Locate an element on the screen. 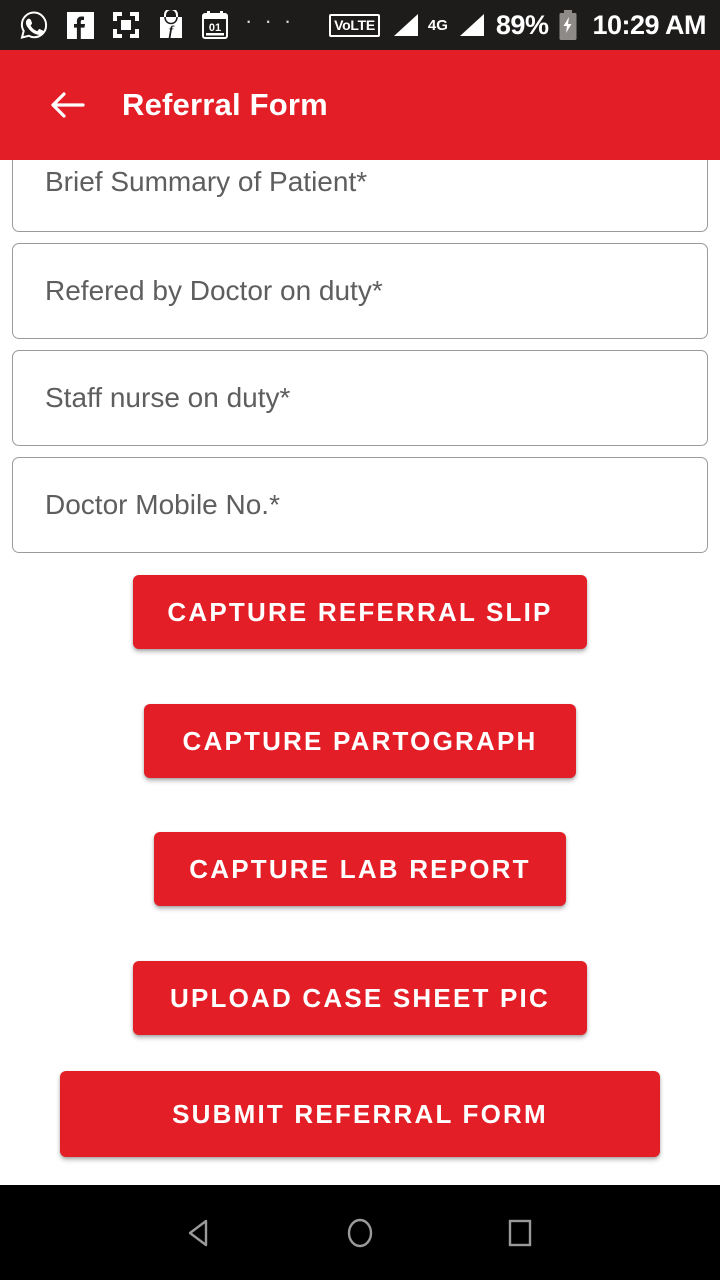  brief-summary-of-patient-placeholder: Brief Summary of Patient* is located at coordinates (206, 181).